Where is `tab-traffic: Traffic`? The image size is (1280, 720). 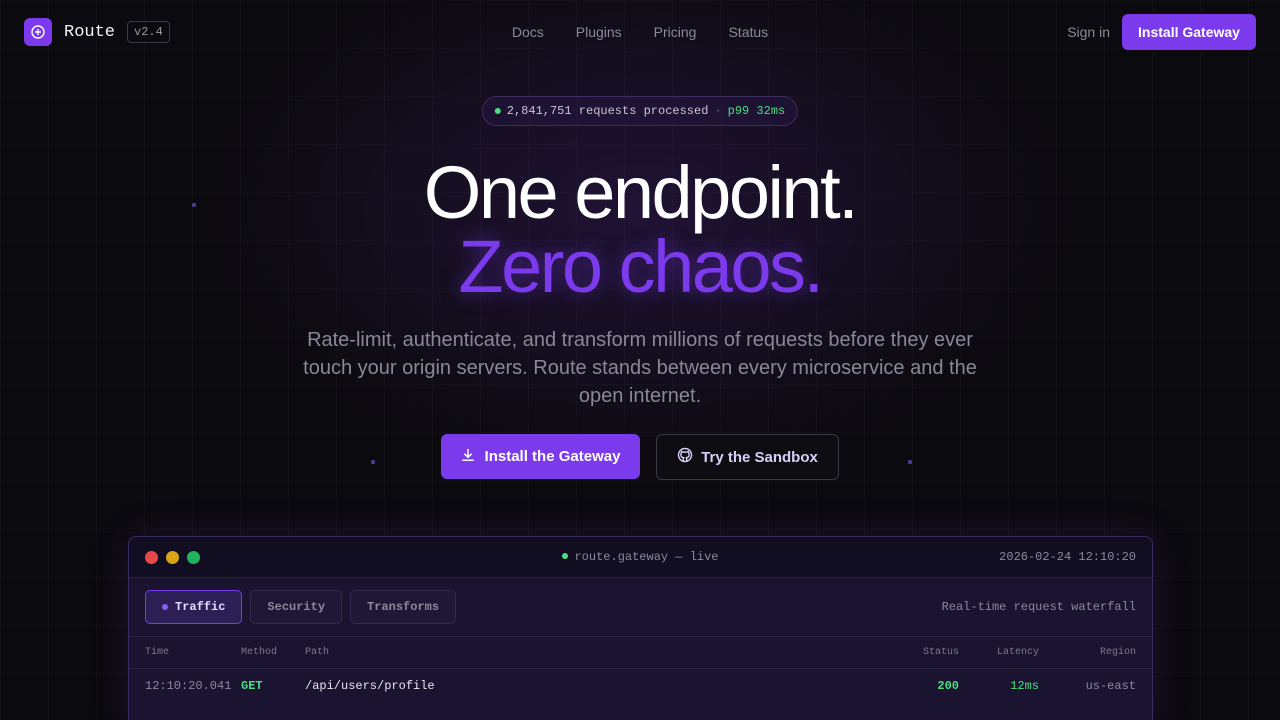
tab-traffic: Traffic is located at coordinates (194, 607).